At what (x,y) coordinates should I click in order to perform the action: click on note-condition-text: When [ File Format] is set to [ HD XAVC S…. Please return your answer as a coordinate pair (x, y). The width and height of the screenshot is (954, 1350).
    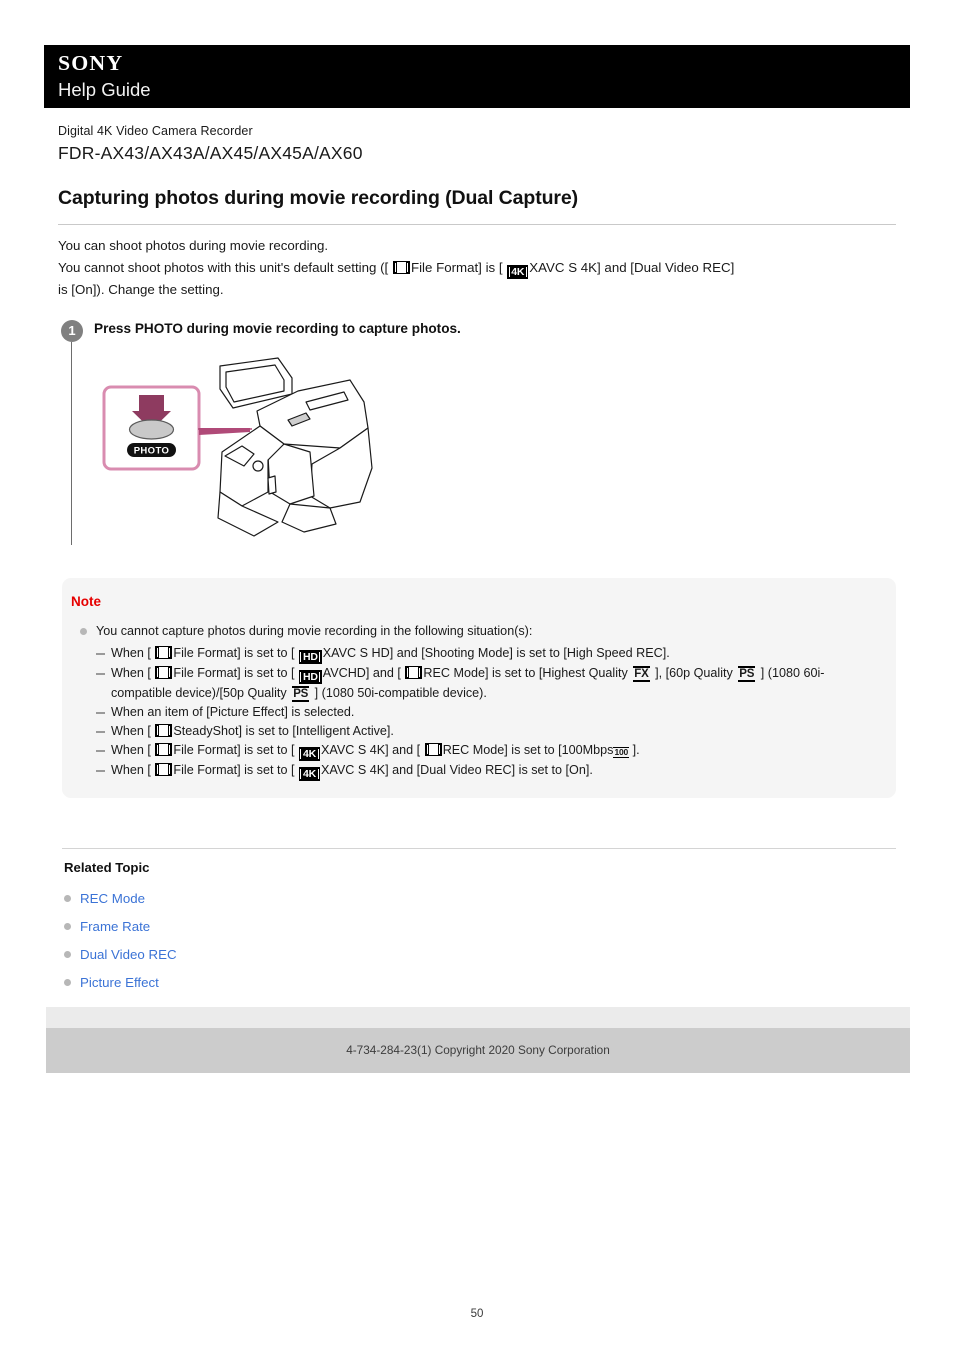
    Looking at the image, I should click on (390, 654).